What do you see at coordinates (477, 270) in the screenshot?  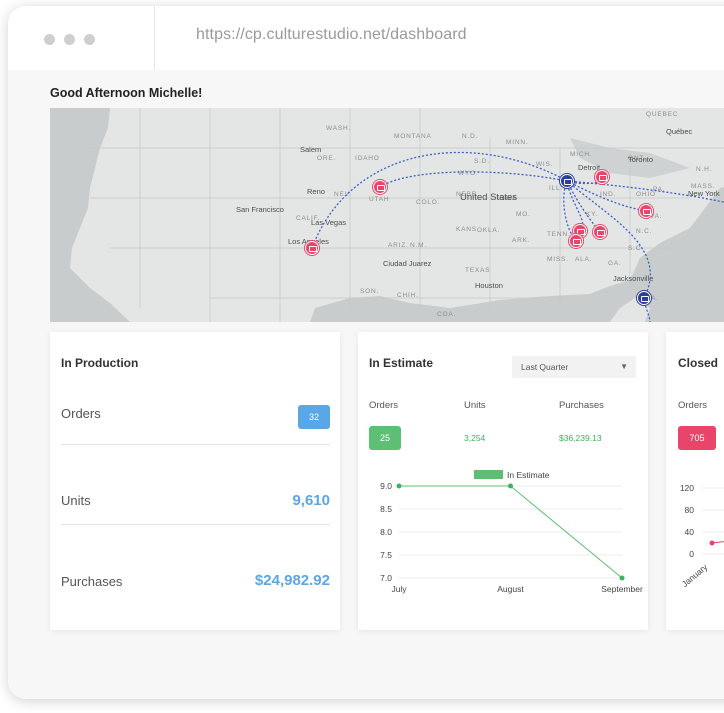 I see `map-label: TEXAS` at bounding box center [477, 270].